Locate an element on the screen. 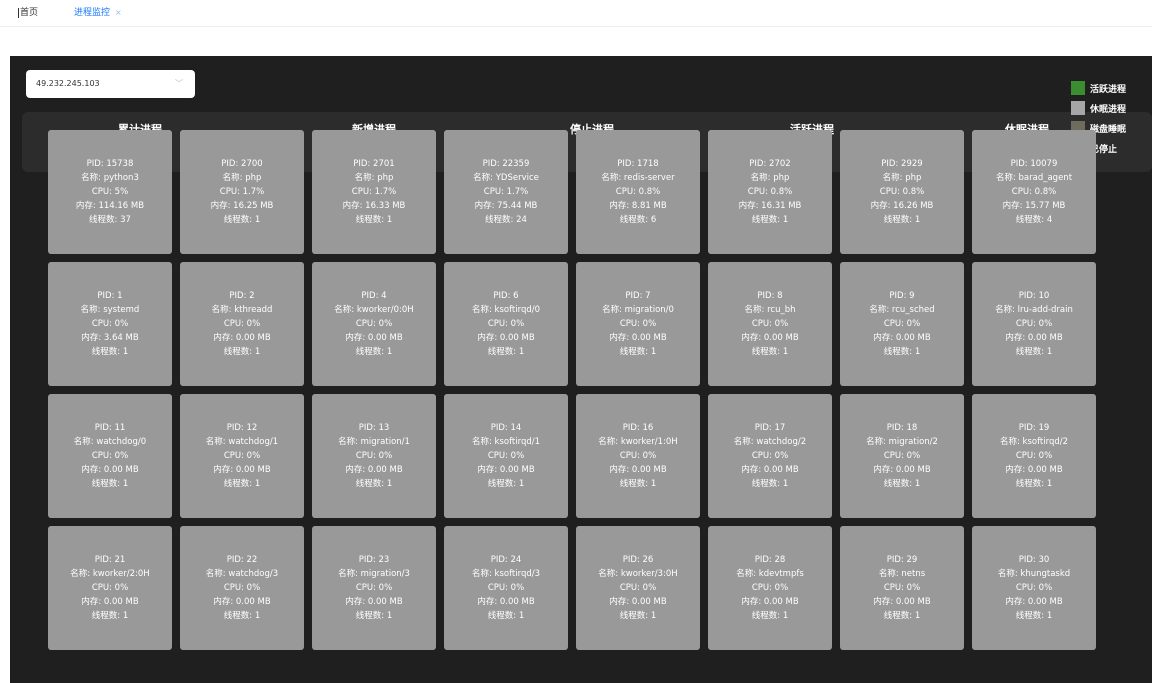 The image size is (1152, 683). legend-item-sleeping: 休眠进程 is located at coordinates (1111, 108).